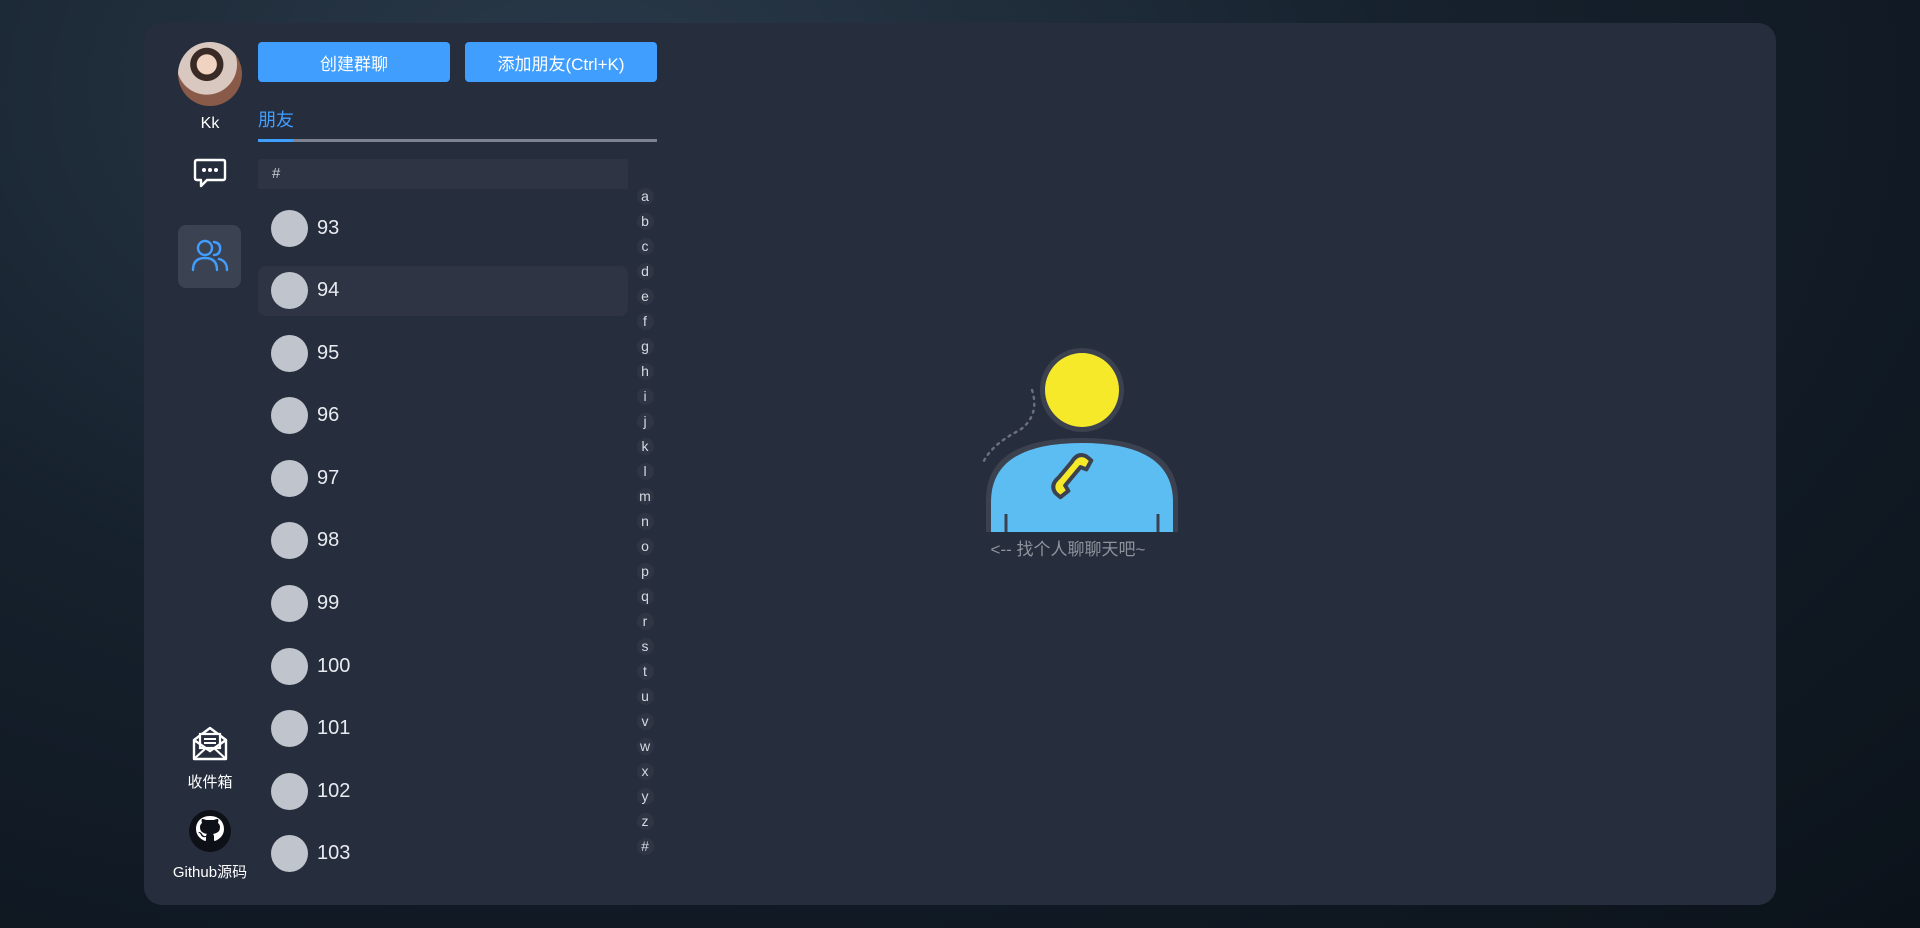 The width and height of the screenshot is (1920, 928). I want to click on alphabet-letter-label: i, so click(645, 396).